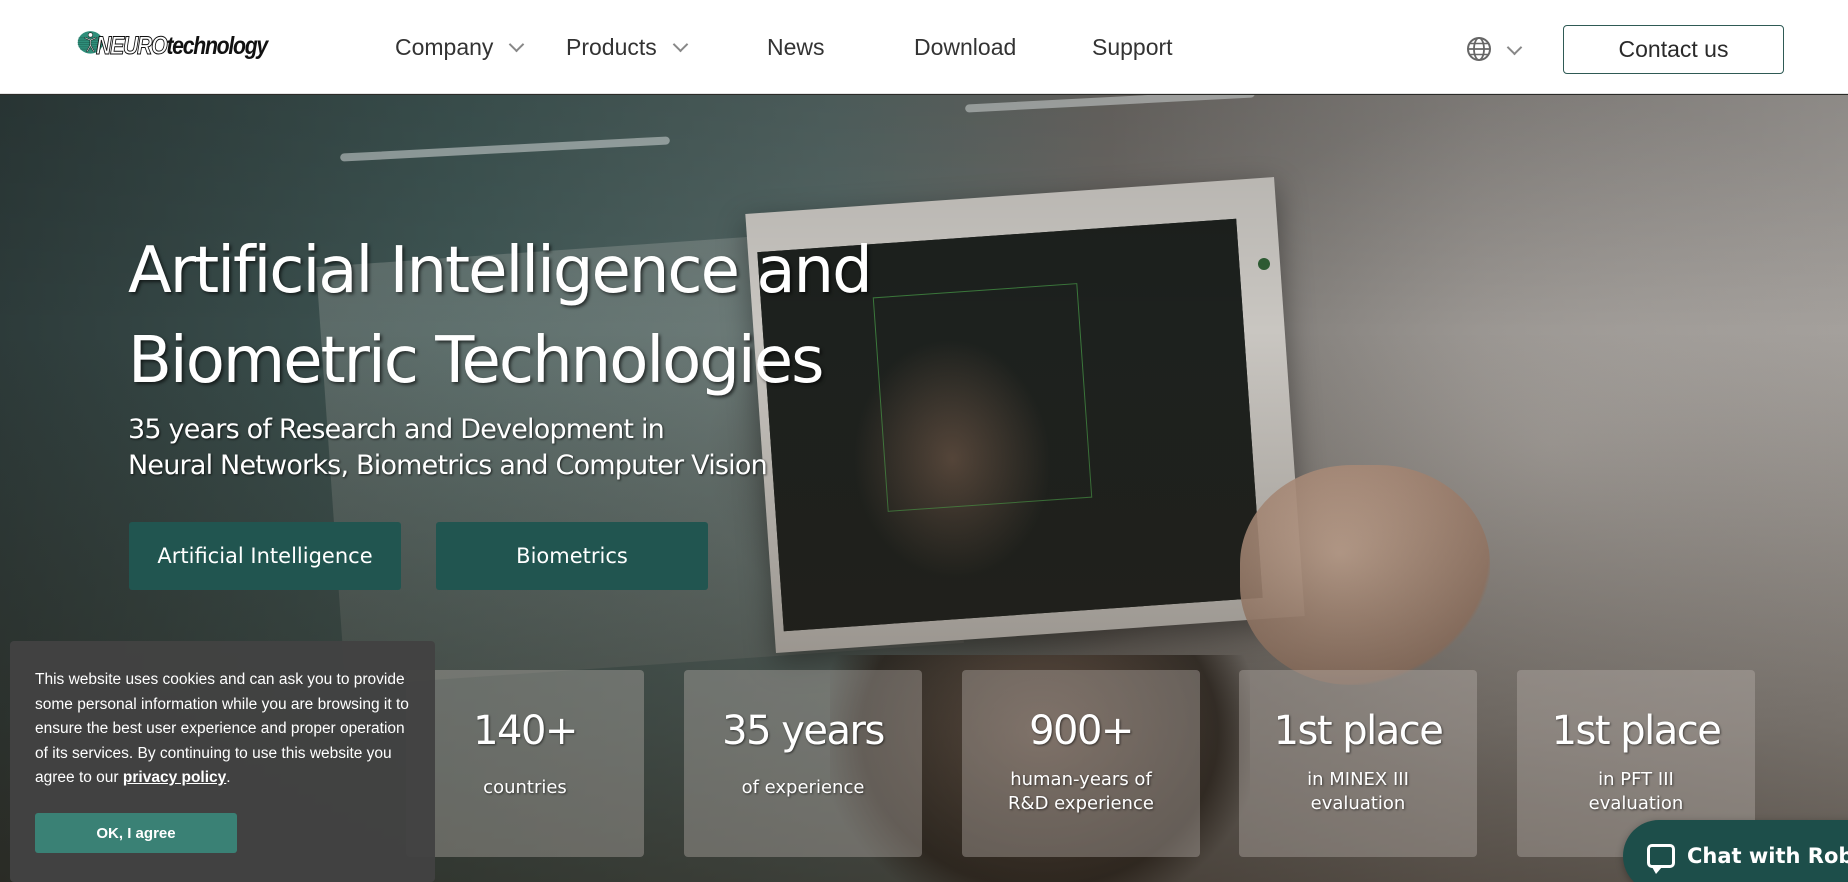 The width and height of the screenshot is (1848, 882). I want to click on stat-value: 900+, so click(1081, 731).